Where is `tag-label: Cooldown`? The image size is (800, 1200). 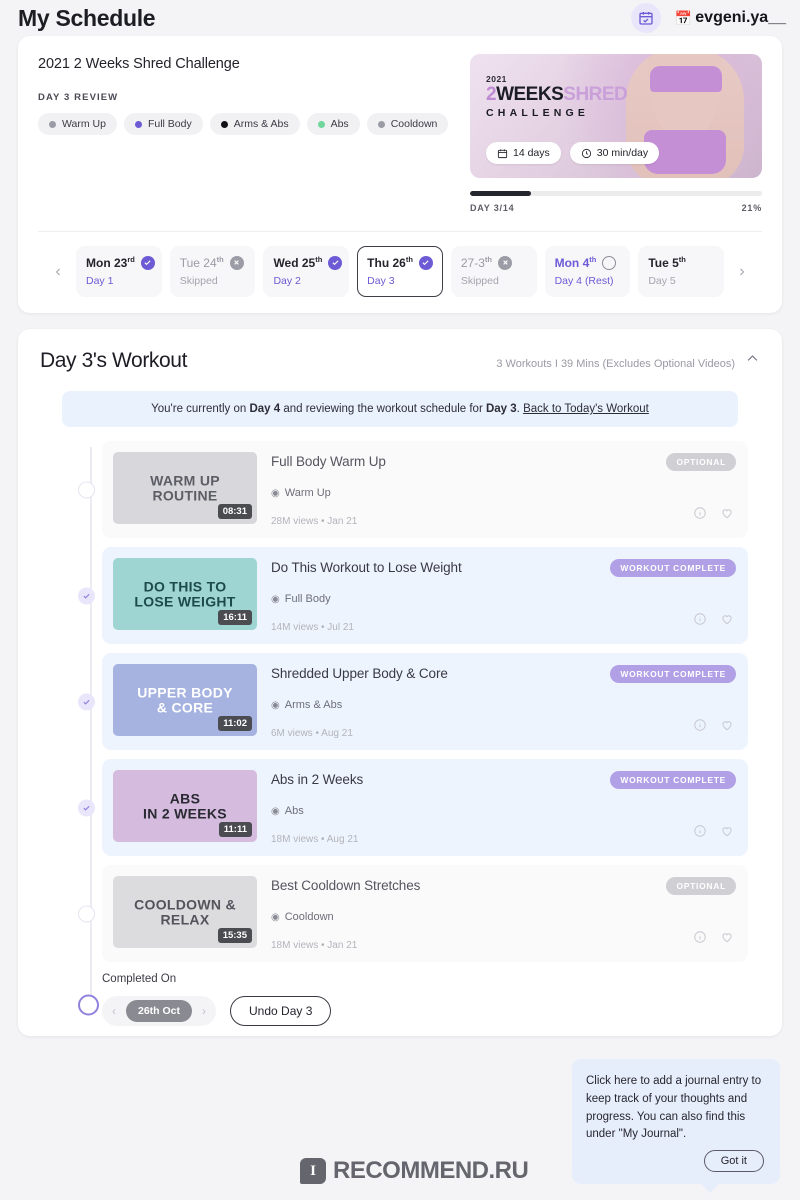
tag-label: Cooldown is located at coordinates (414, 124).